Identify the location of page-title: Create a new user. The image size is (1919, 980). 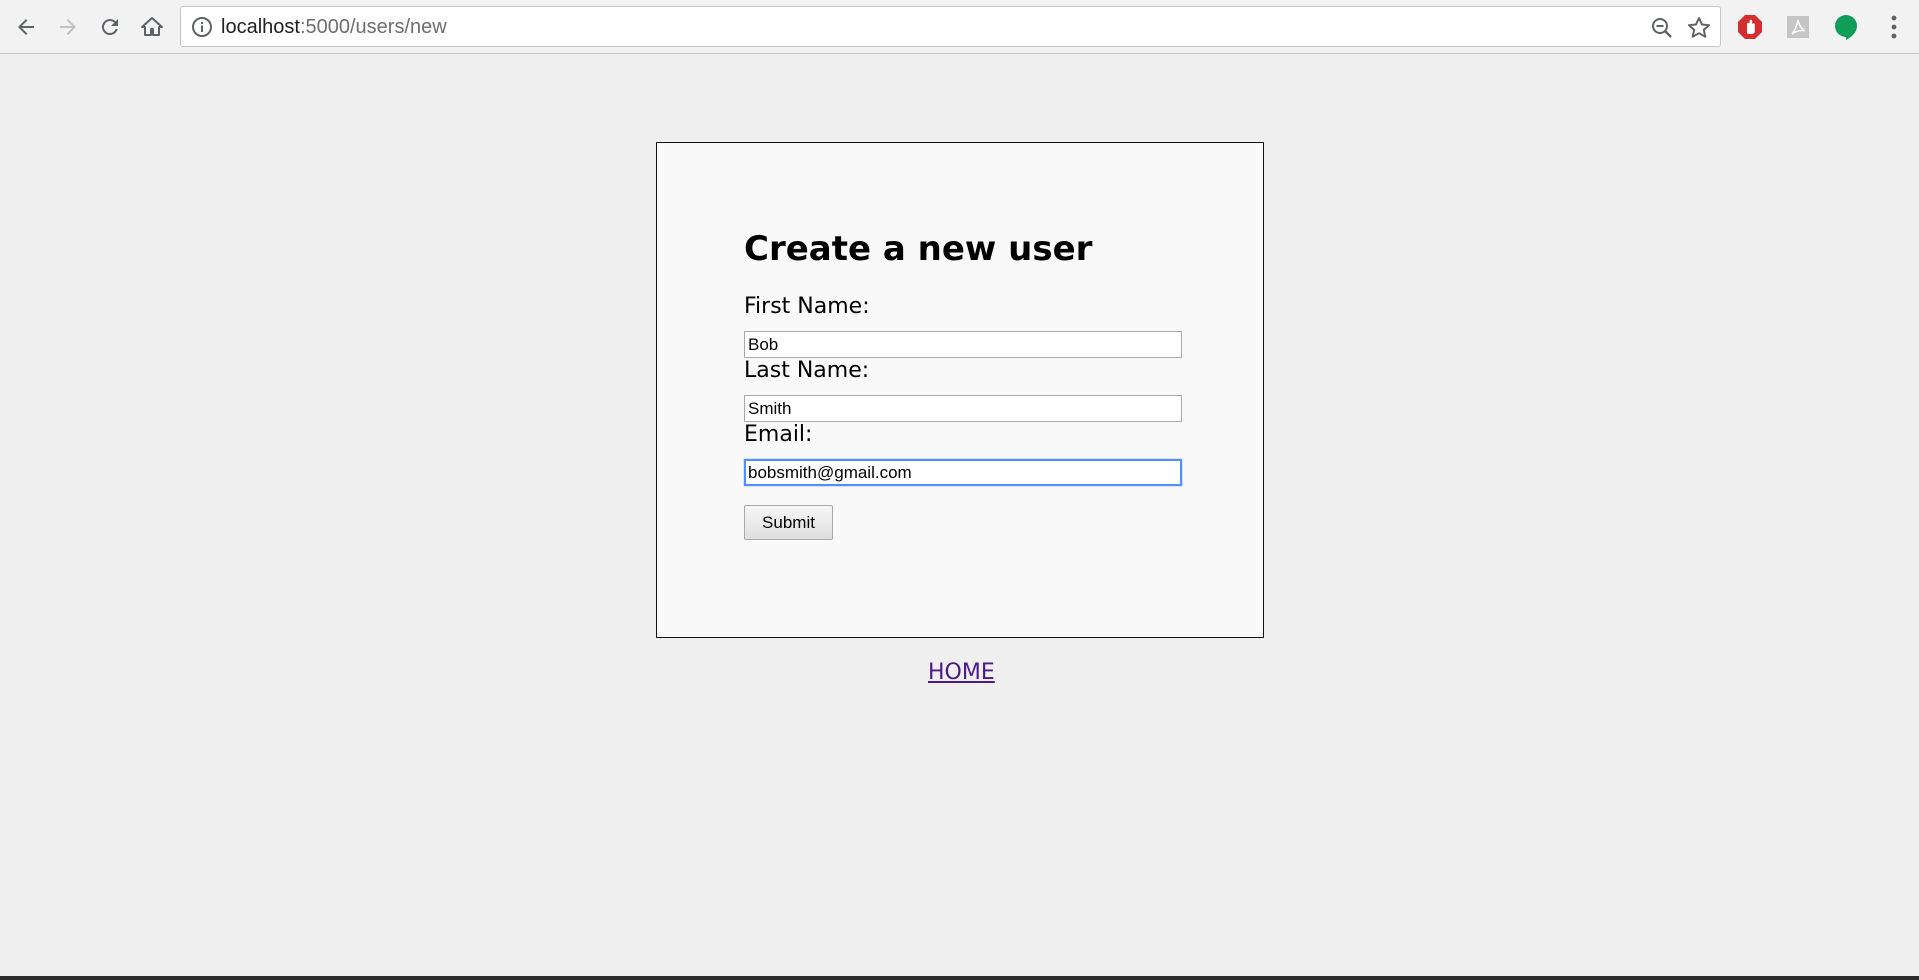
(918, 249).